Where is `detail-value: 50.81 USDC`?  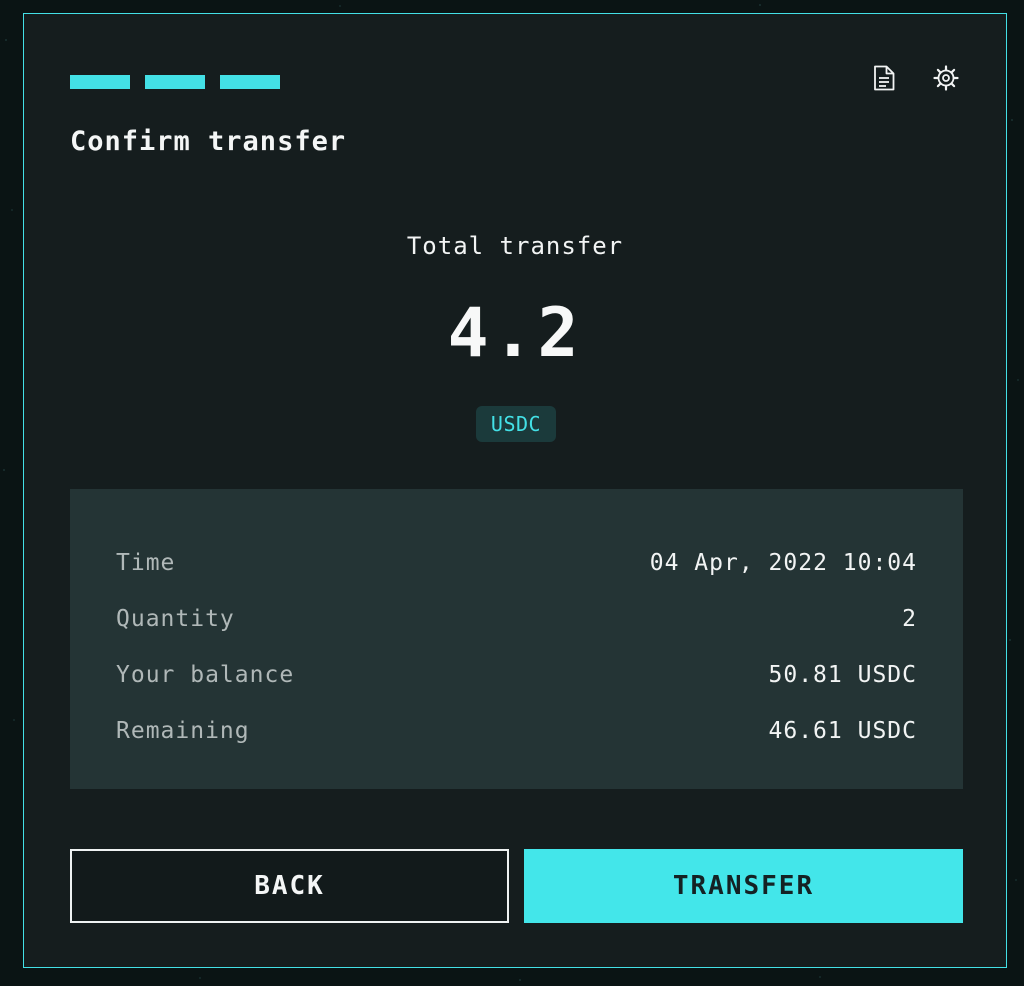 detail-value: 50.81 USDC is located at coordinates (842, 675).